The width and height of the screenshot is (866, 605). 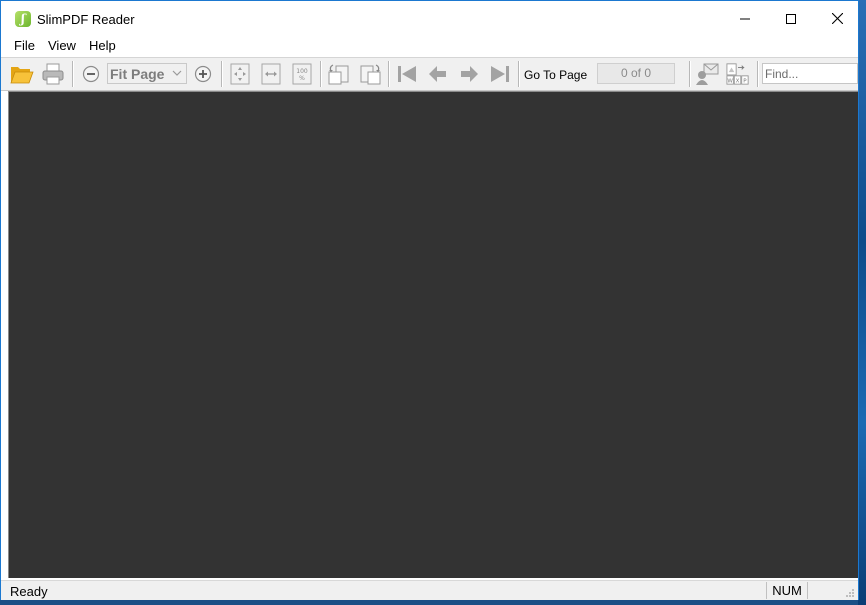 I want to click on last-page-button, so click(x=500, y=74).